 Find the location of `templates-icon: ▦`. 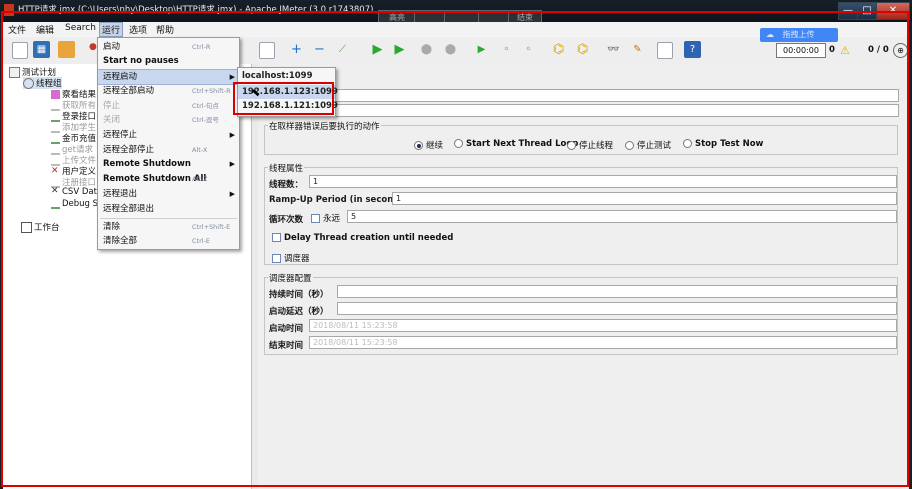

templates-icon: ▦ is located at coordinates (41, 49).